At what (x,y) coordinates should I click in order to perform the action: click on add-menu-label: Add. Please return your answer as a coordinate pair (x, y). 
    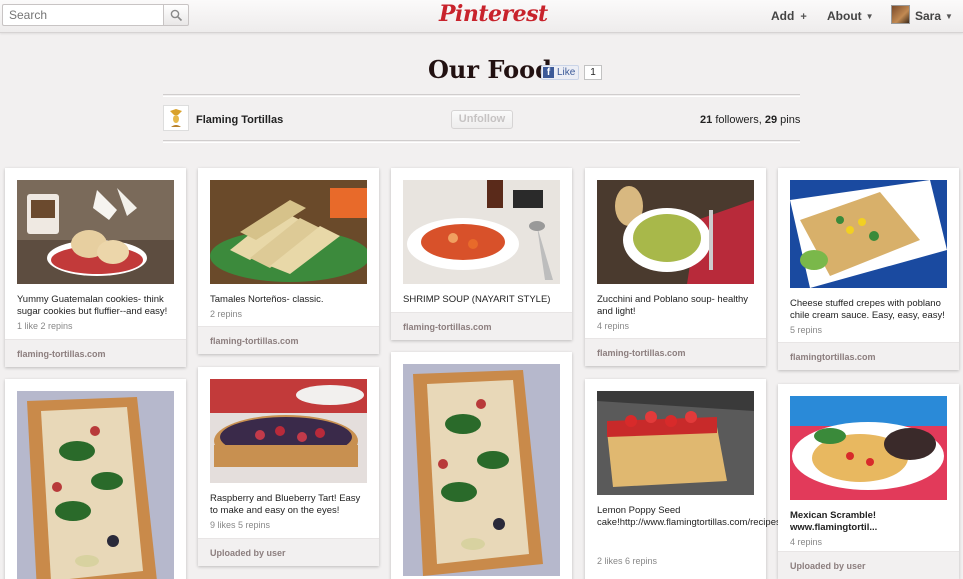
    Looking at the image, I should click on (783, 16).